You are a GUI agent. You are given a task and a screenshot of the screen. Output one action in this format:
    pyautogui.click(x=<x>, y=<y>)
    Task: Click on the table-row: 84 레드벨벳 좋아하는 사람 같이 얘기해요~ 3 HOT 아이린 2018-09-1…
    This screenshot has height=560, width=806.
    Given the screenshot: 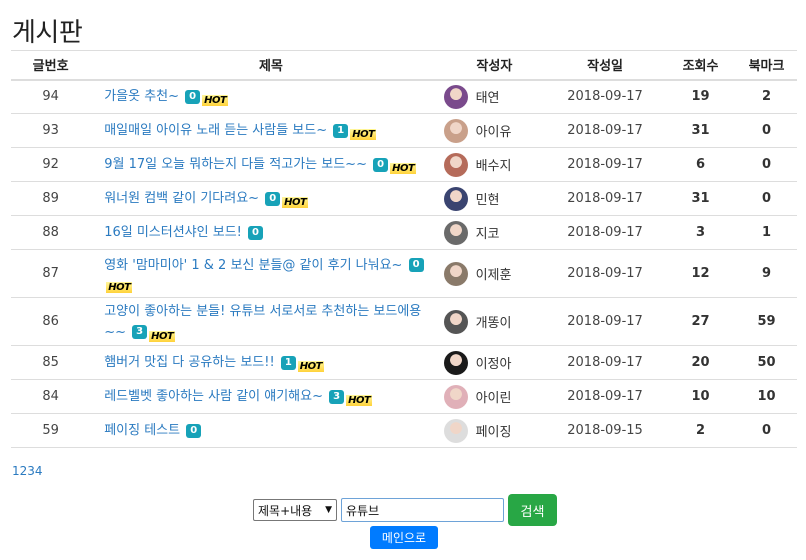 What is the action you would take?
    pyautogui.click(x=404, y=396)
    